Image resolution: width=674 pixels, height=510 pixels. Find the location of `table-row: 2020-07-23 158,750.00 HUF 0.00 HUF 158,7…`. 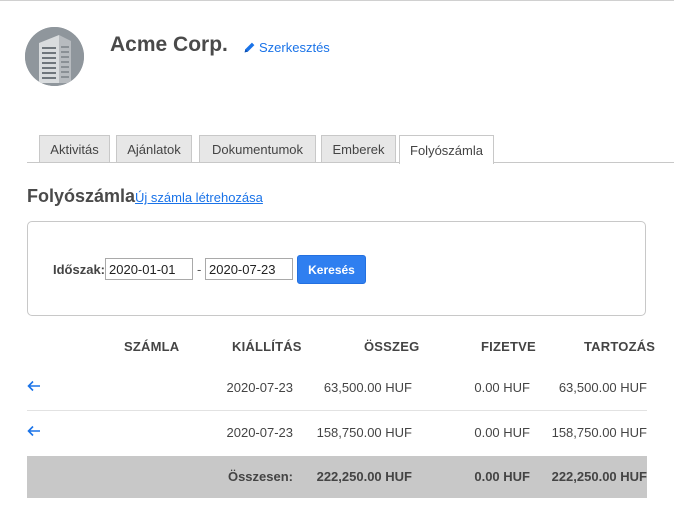

table-row: 2020-07-23 158,750.00 HUF 0.00 HUF 158,7… is located at coordinates (337, 433).